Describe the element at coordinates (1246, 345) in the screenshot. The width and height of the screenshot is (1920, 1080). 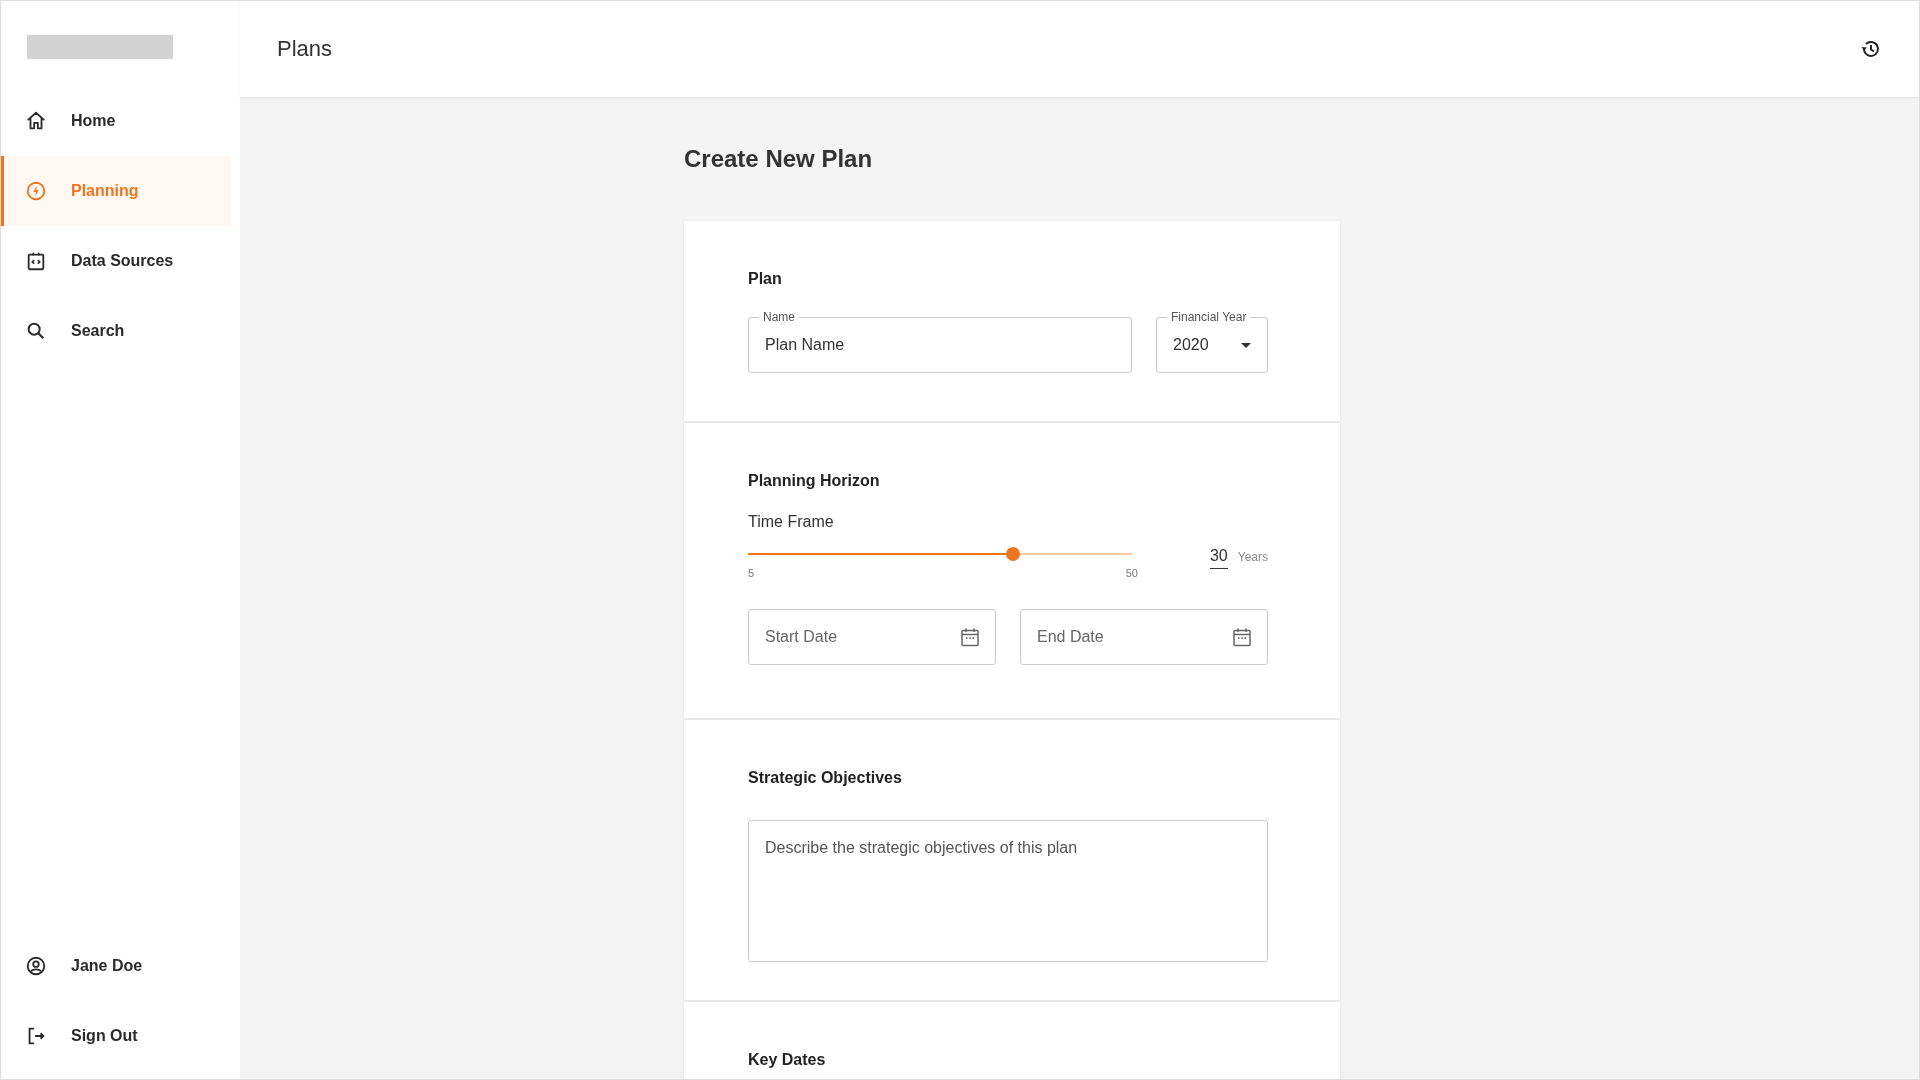
I see `caret-icon` at that location.